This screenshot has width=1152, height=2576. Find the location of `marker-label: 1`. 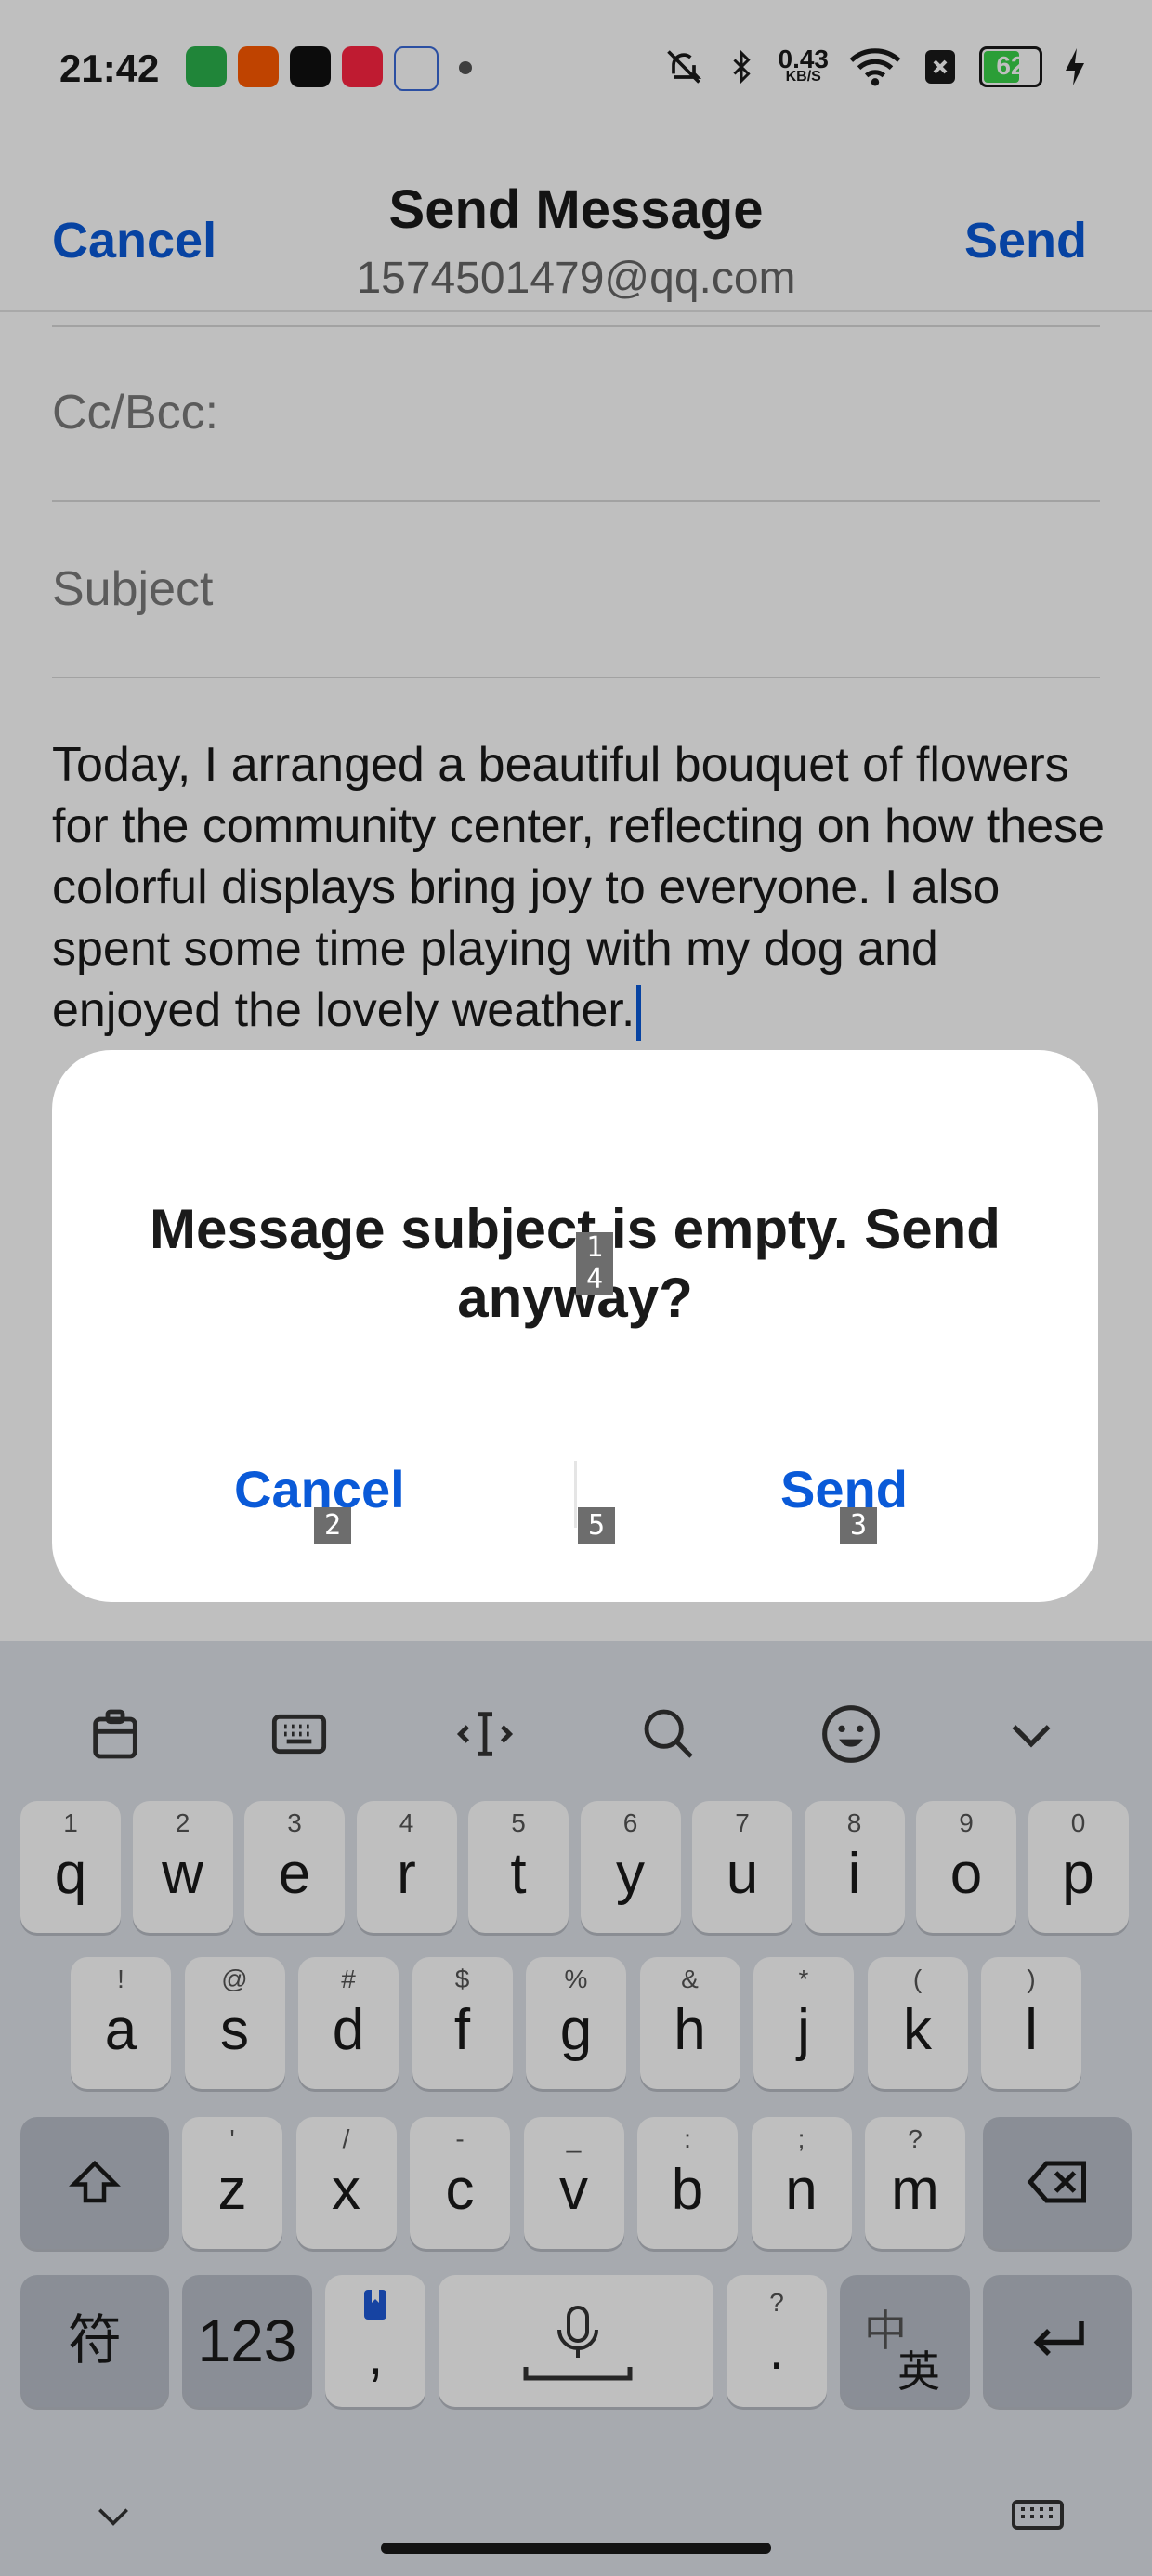

marker-label: 1 is located at coordinates (594, 1248).